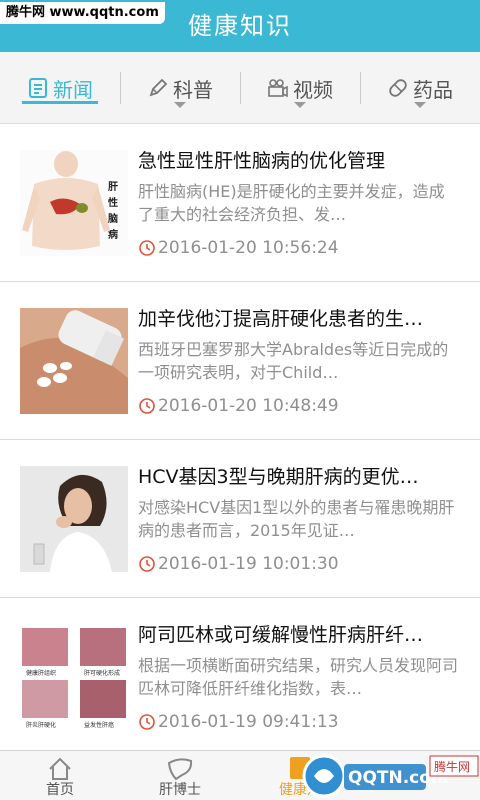  I want to click on category-tabs: 新闻 科普 视频 药品, so click(240, 88).